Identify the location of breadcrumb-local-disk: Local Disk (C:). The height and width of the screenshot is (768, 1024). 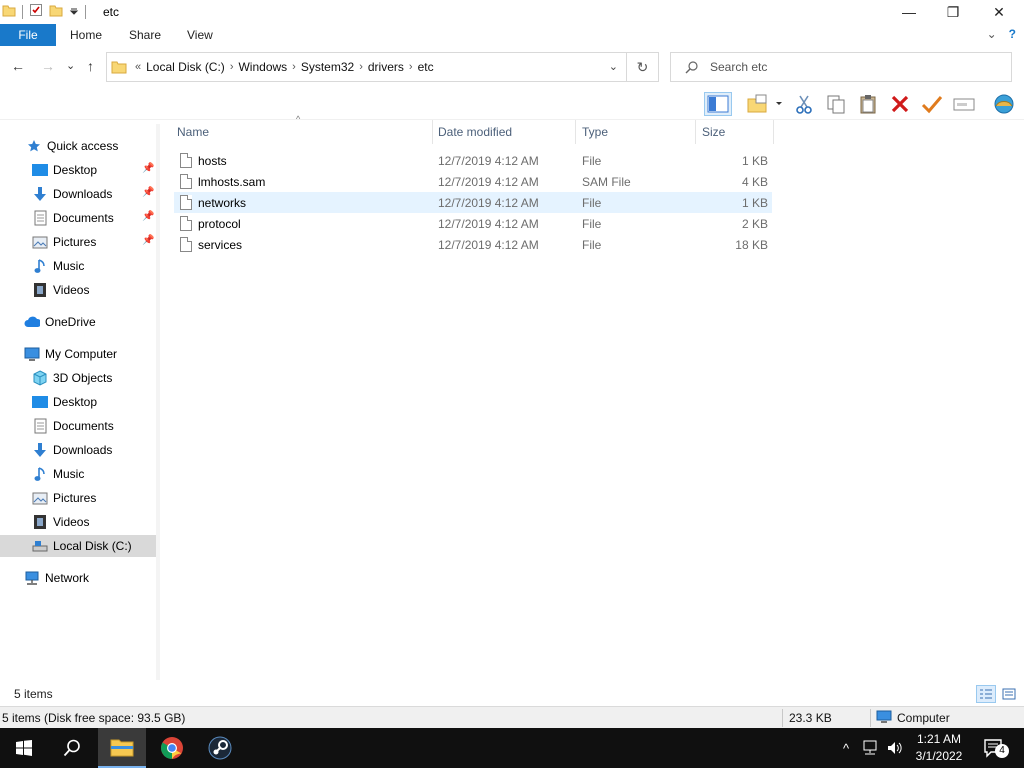
(185, 67).